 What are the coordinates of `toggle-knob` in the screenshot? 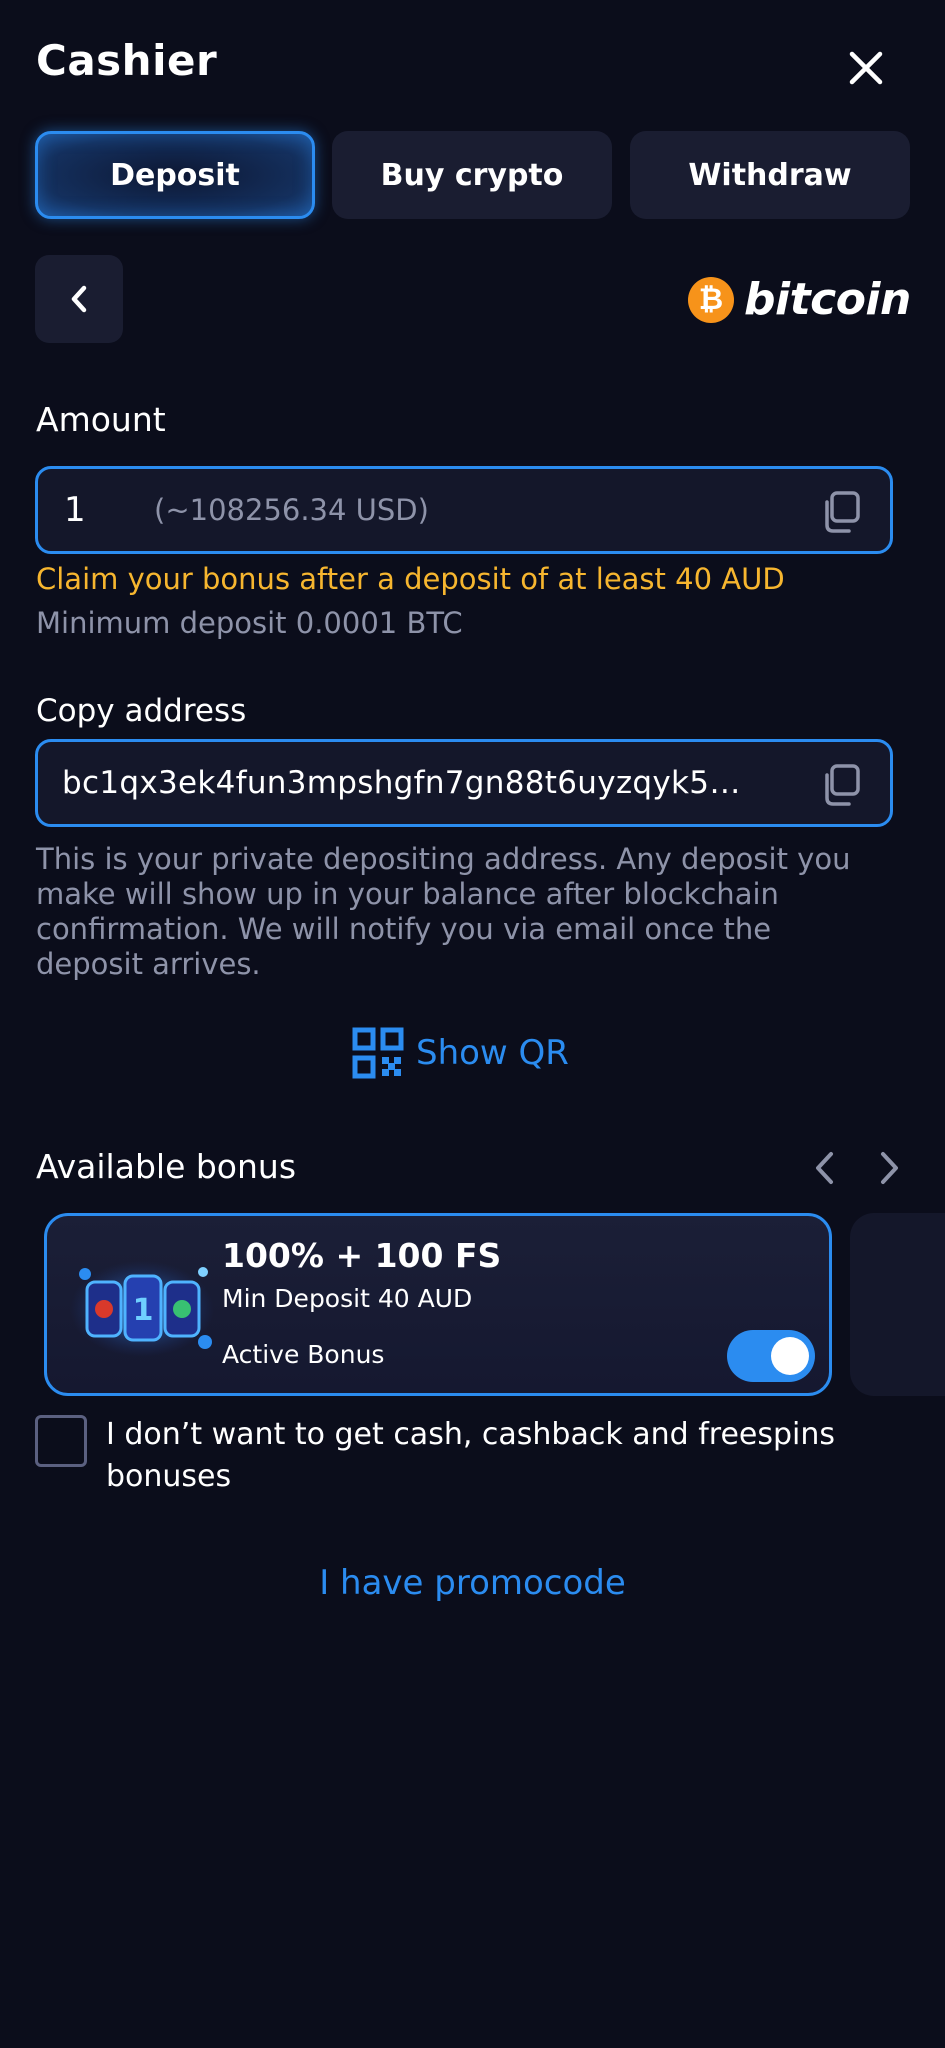 It's located at (790, 1356).